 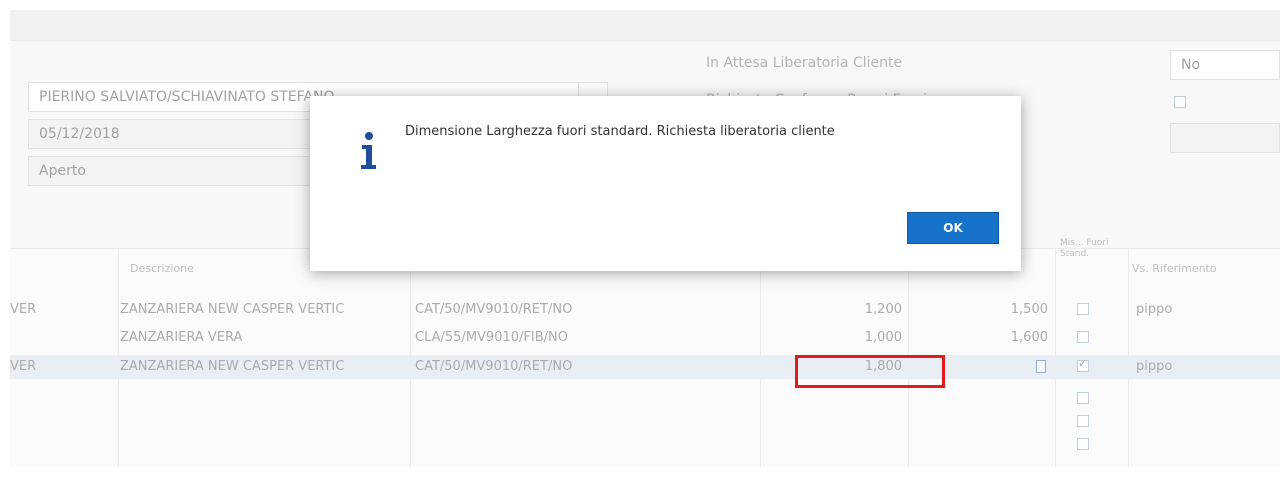 What do you see at coordinates (870, 371) in the screenshot?
I see `highlight-box` at bounding box center [870, 371].